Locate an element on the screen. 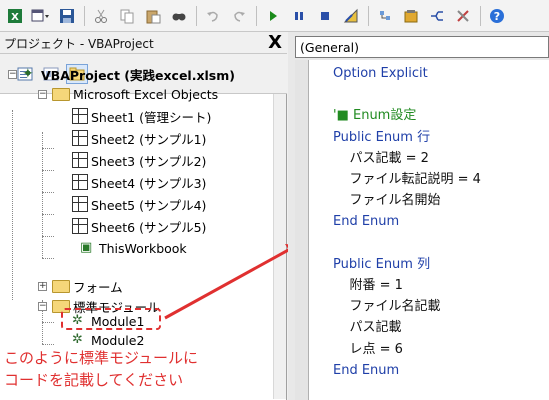 The width and height of the screenshot is (549, 400). code-line: パス記載 is located at coordinates (367, 328).